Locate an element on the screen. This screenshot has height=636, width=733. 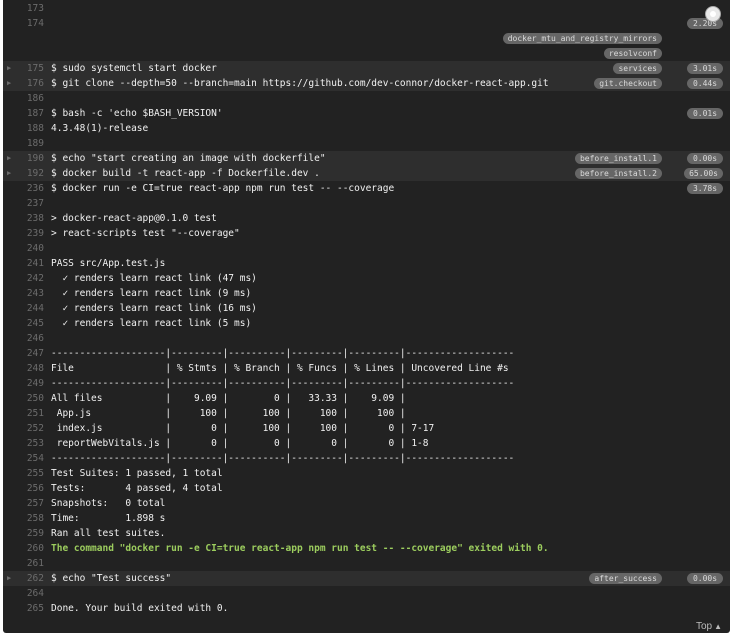
line-number: 242 is located at coordinates (29, 278).